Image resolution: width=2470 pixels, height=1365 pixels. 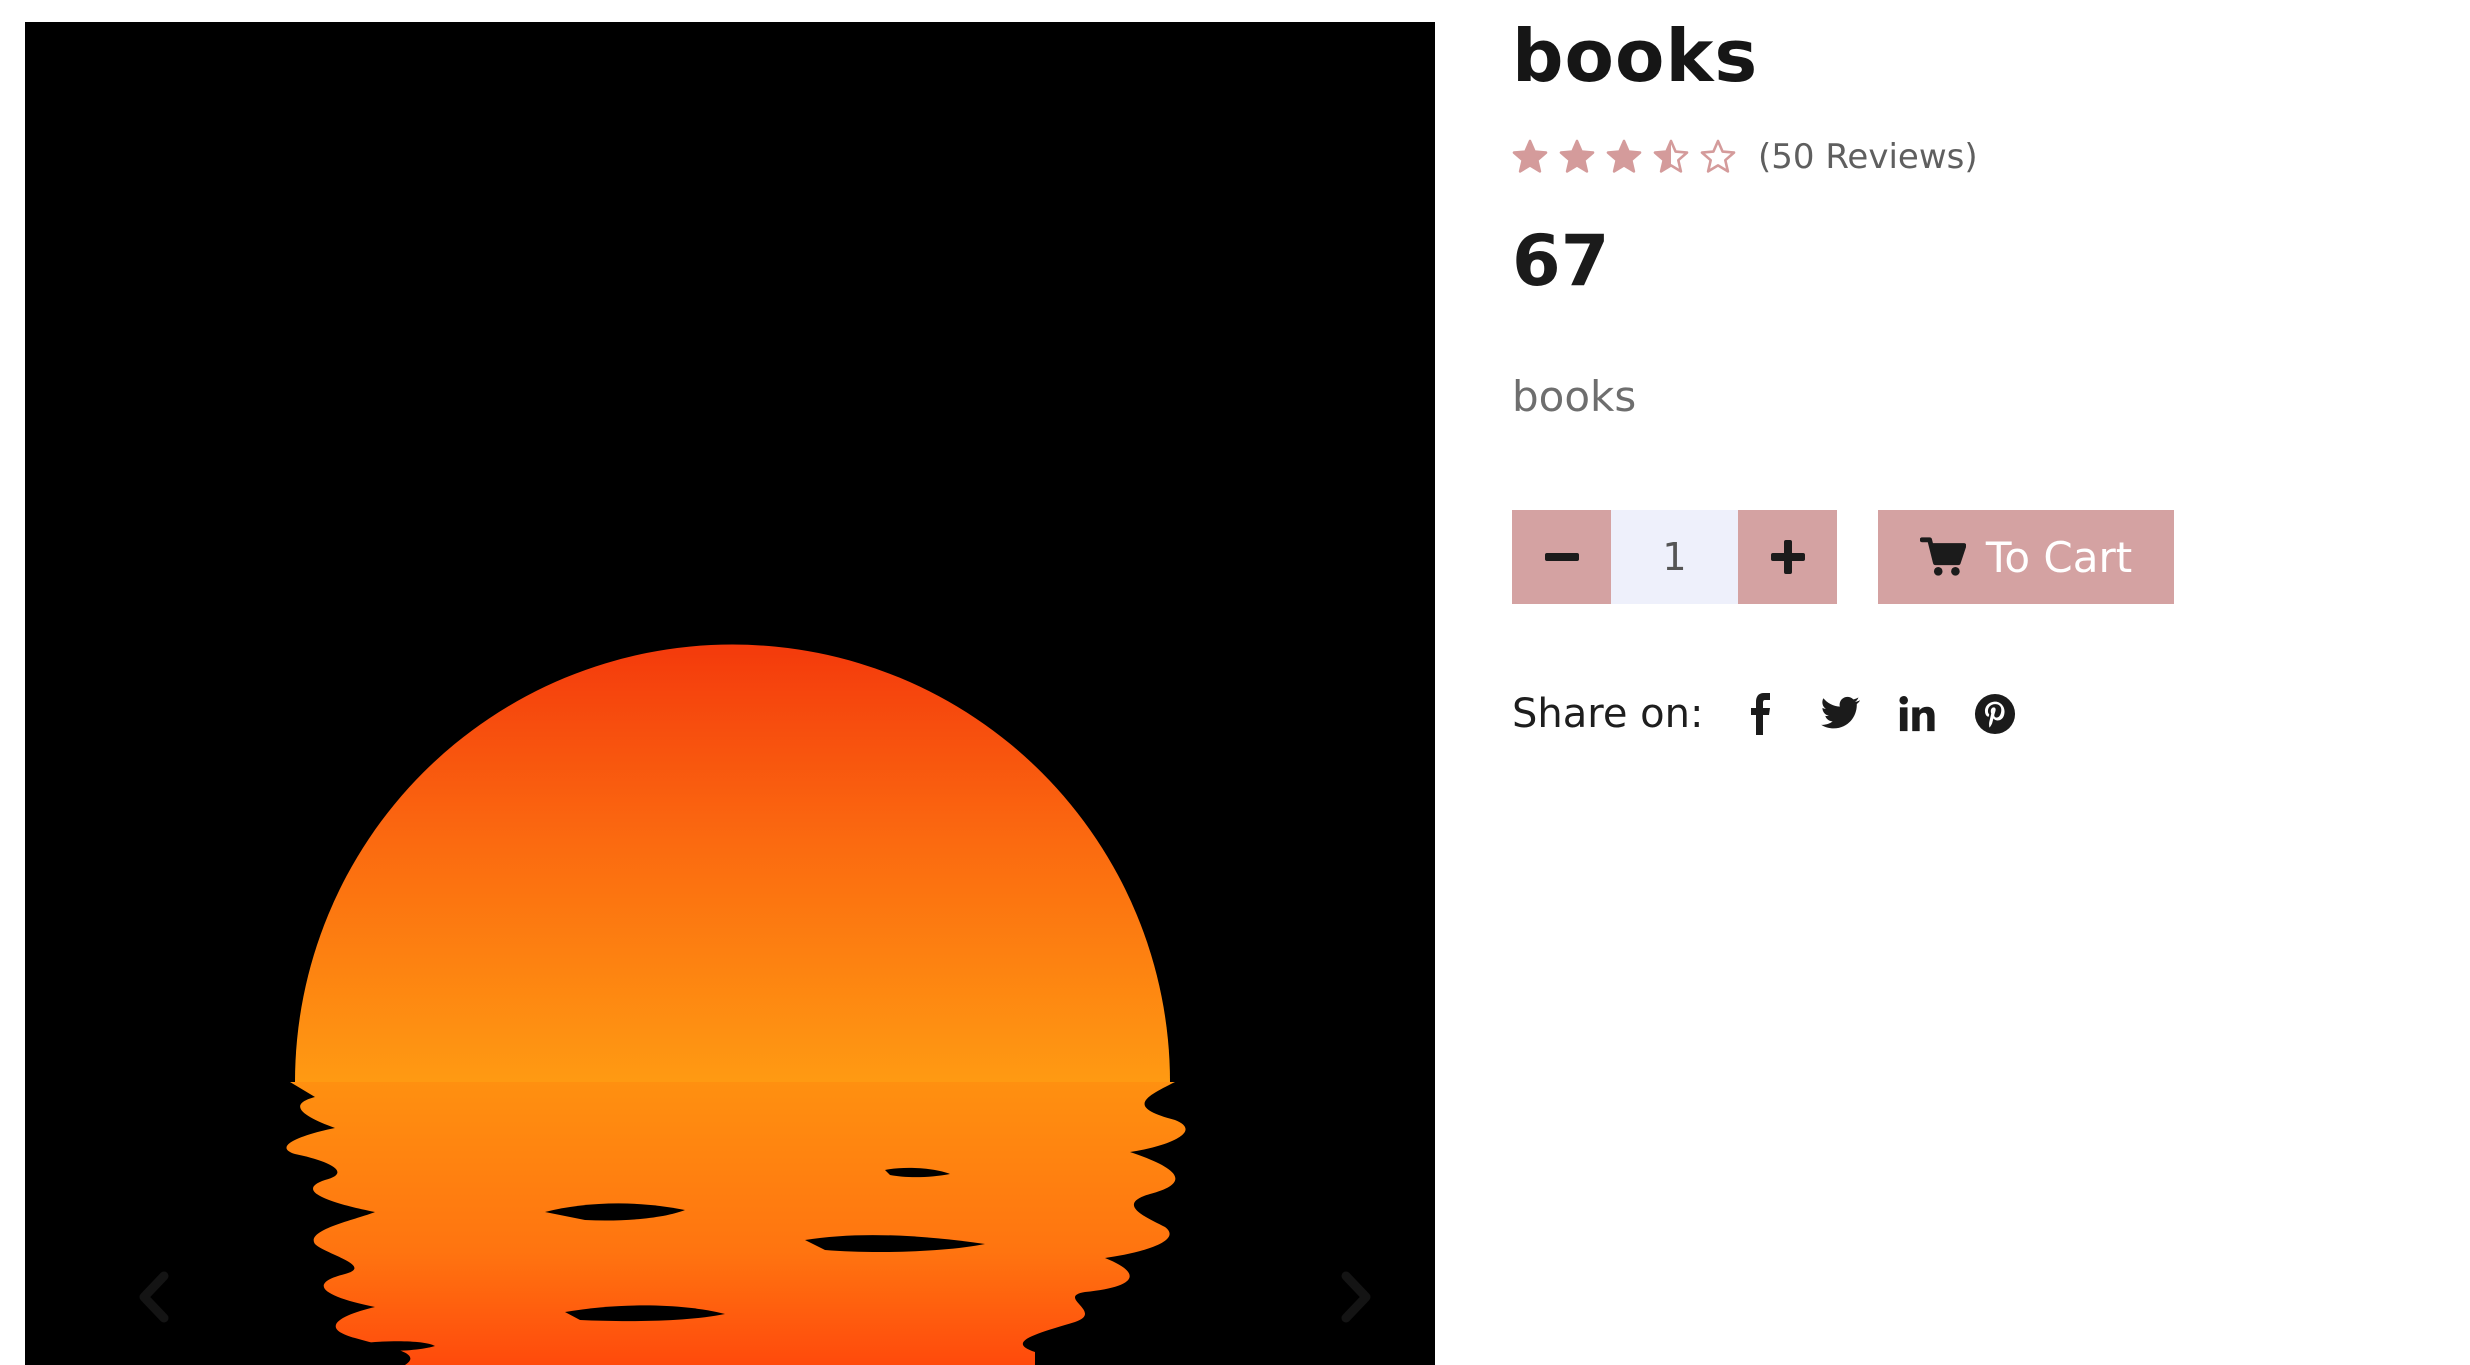 What do you see at coordinates (1671, 156) in the screenshot?
I see `star-half-icon` at bounding box center [1671, 156].